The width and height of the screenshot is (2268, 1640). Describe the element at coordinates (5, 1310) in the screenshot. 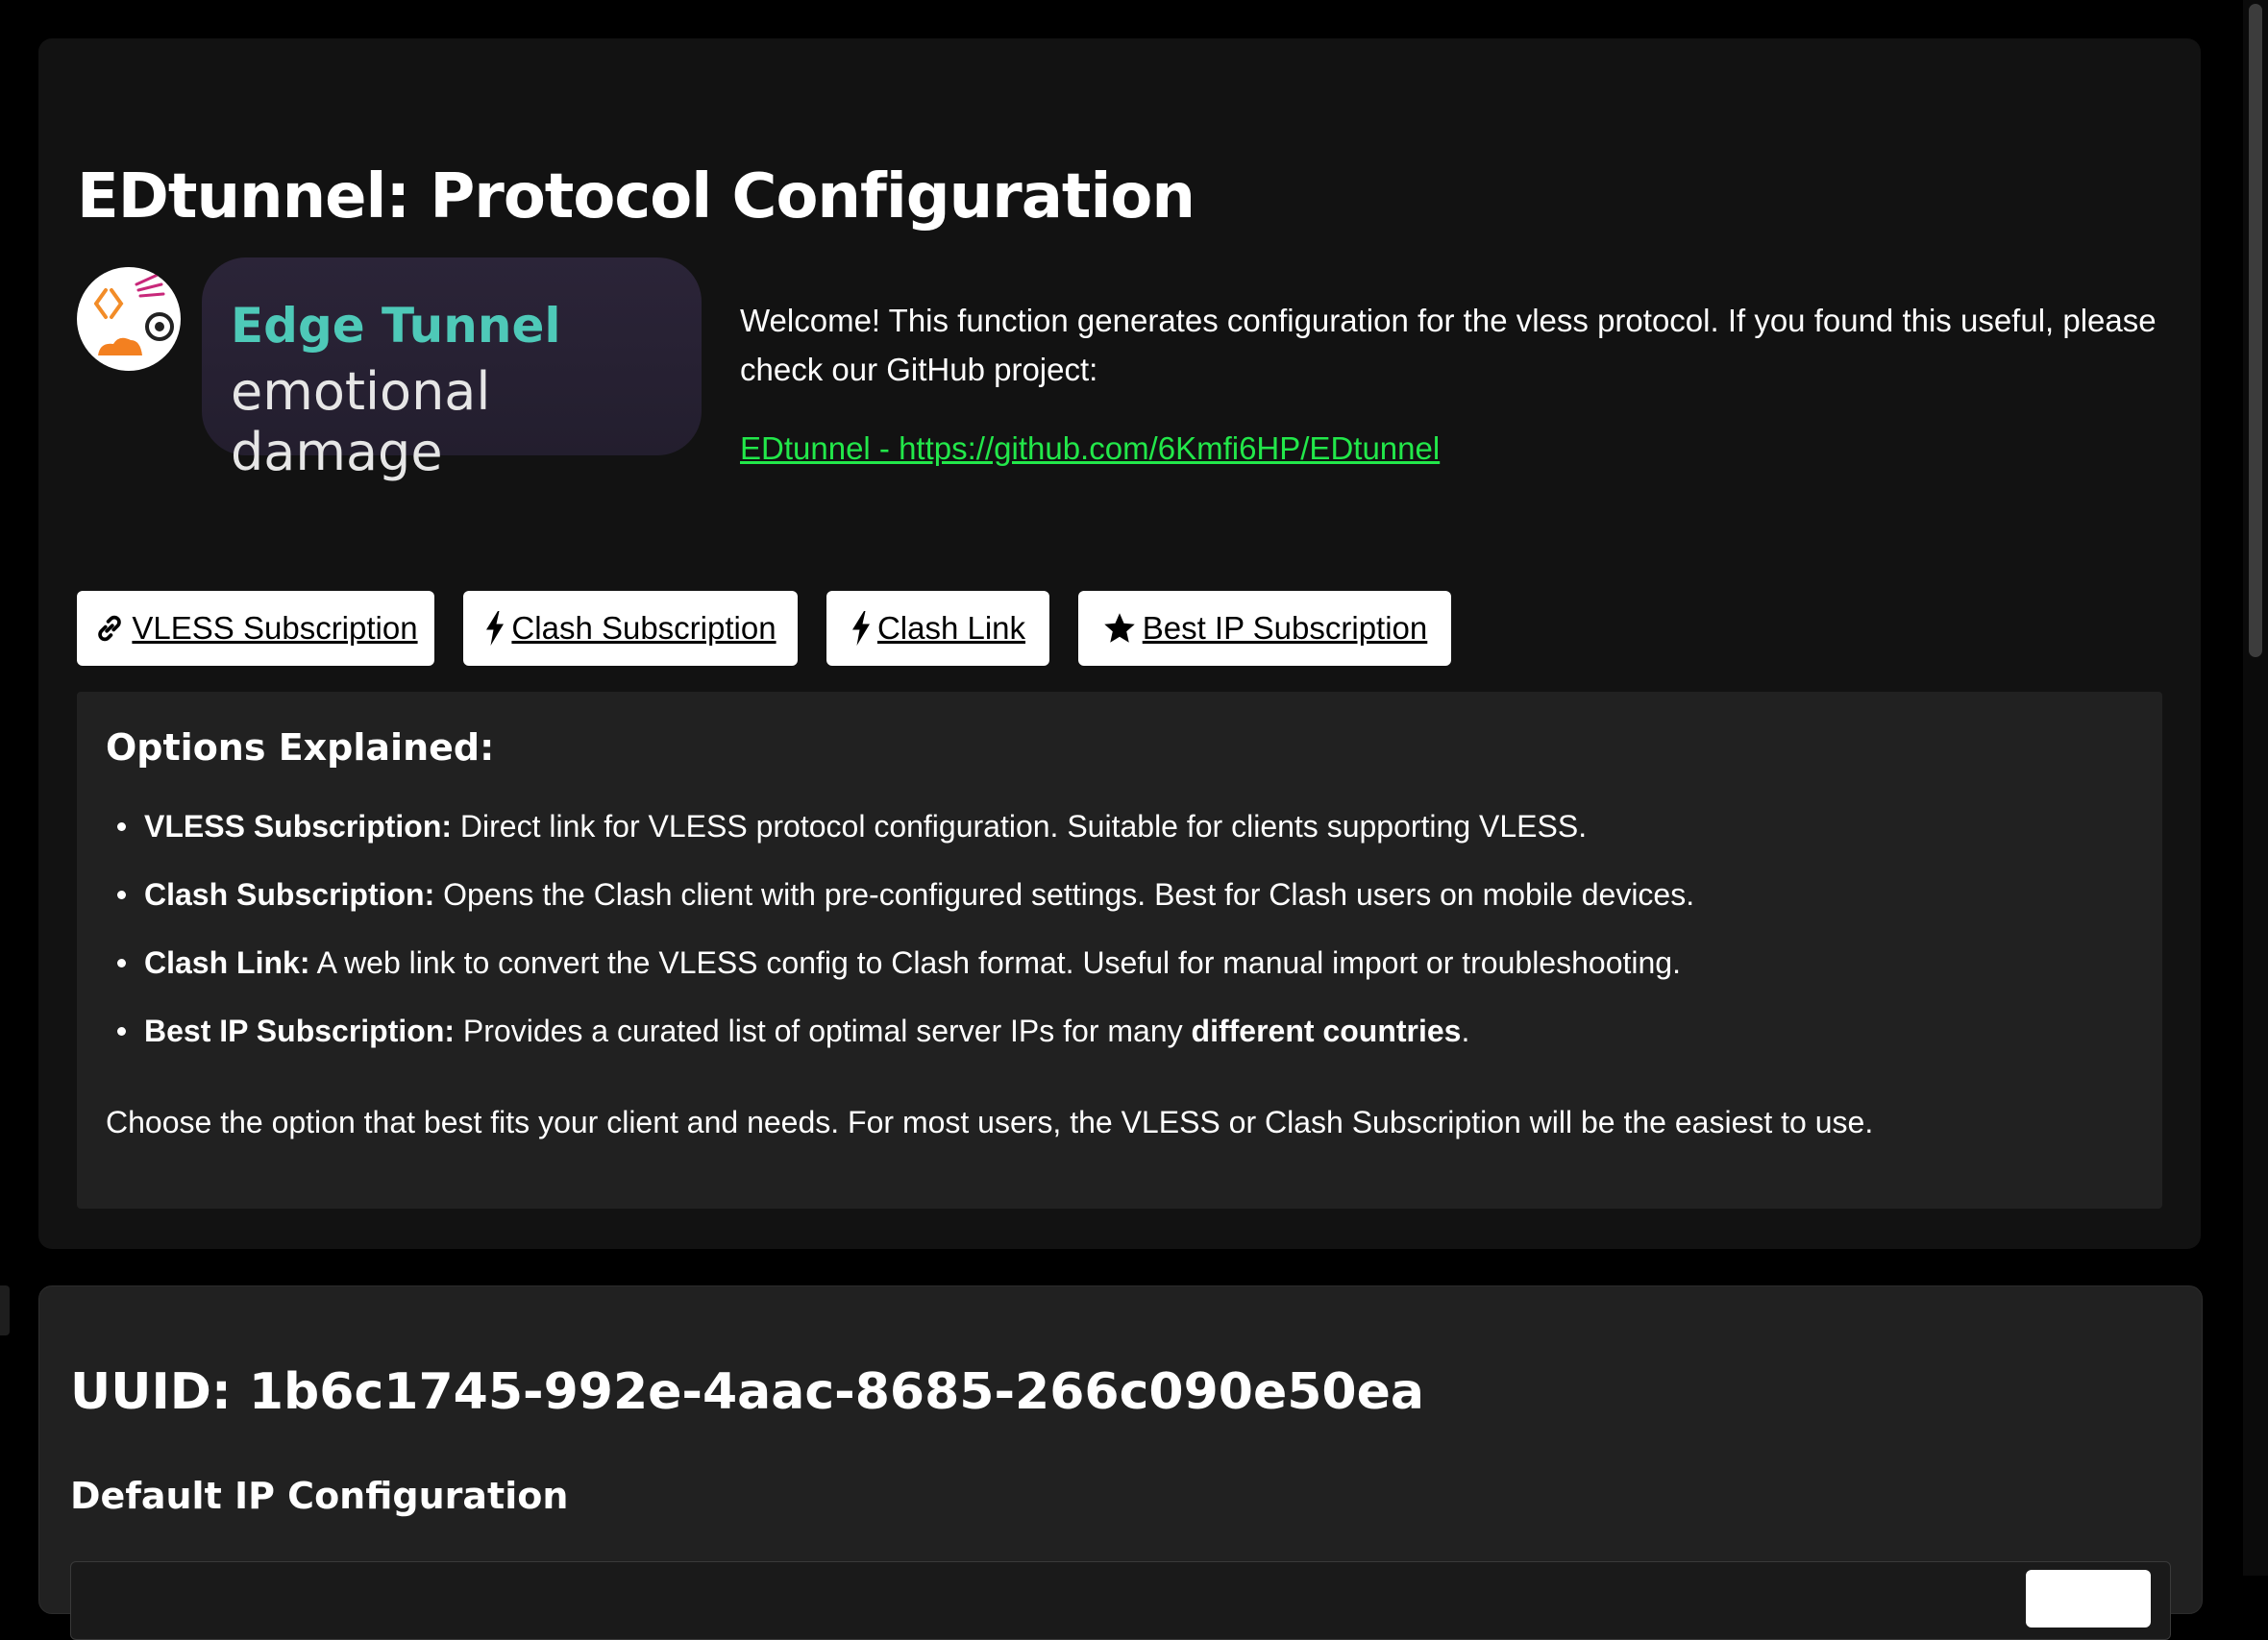

I see `side-tab` at that location.